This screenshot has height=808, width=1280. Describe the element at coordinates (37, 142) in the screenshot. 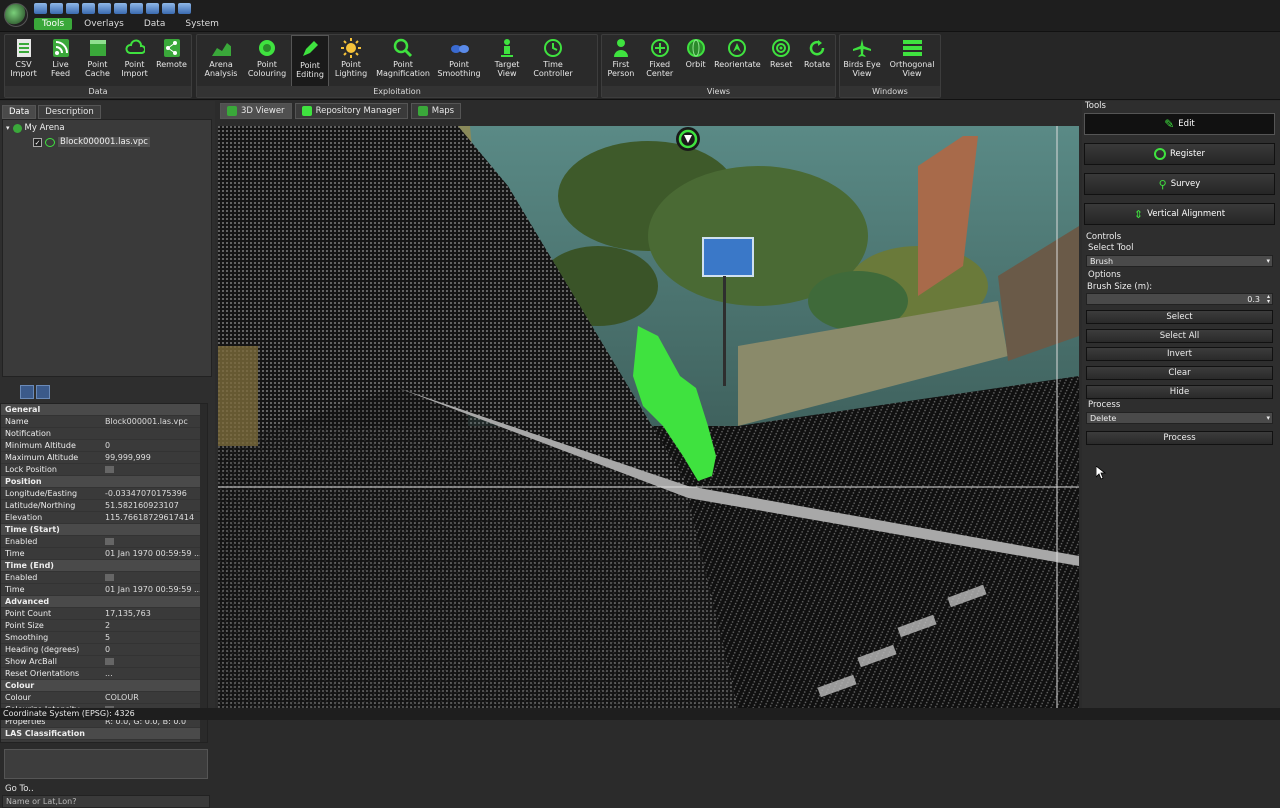

I see `layer-checkbox: ✓` at that location.